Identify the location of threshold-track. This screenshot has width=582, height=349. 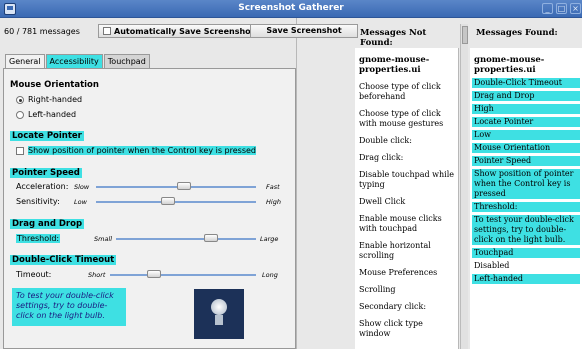
(186, 239).